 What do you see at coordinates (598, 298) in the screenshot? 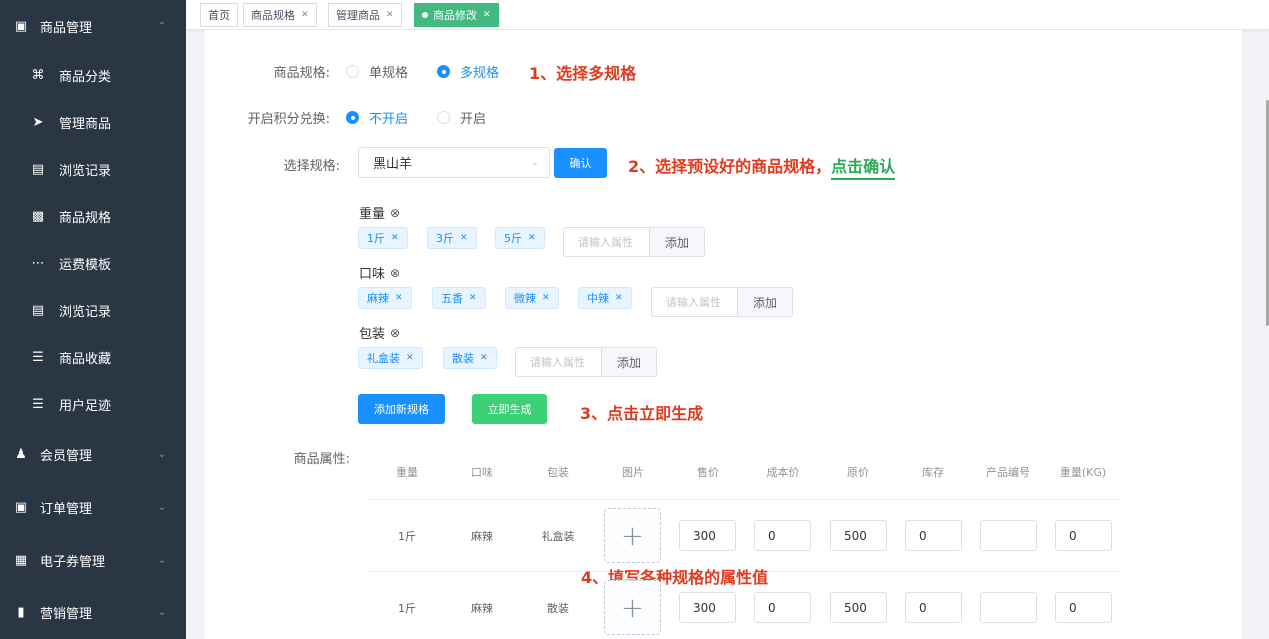
I see `tag-label: 中辣` at bounding box center [598, 298].